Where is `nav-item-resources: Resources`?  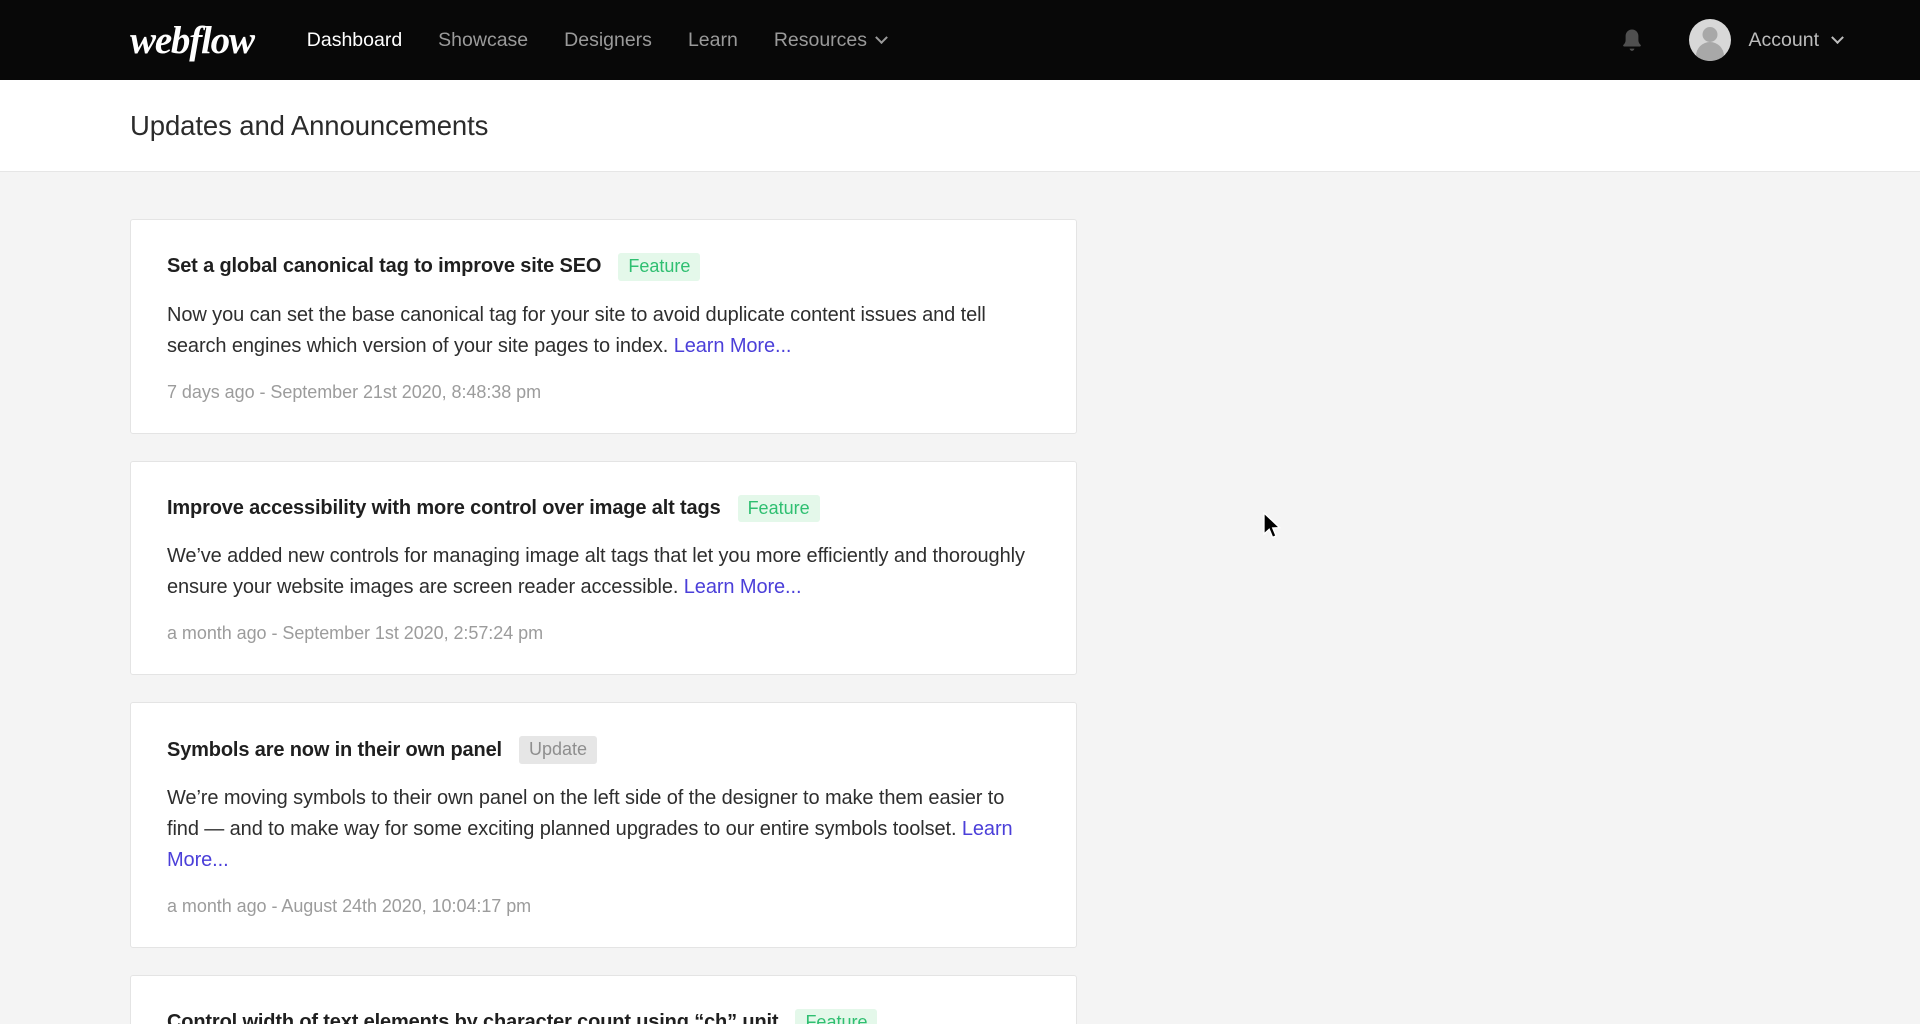 nav-item-resources: Resources is located at coordinates (830, 40).